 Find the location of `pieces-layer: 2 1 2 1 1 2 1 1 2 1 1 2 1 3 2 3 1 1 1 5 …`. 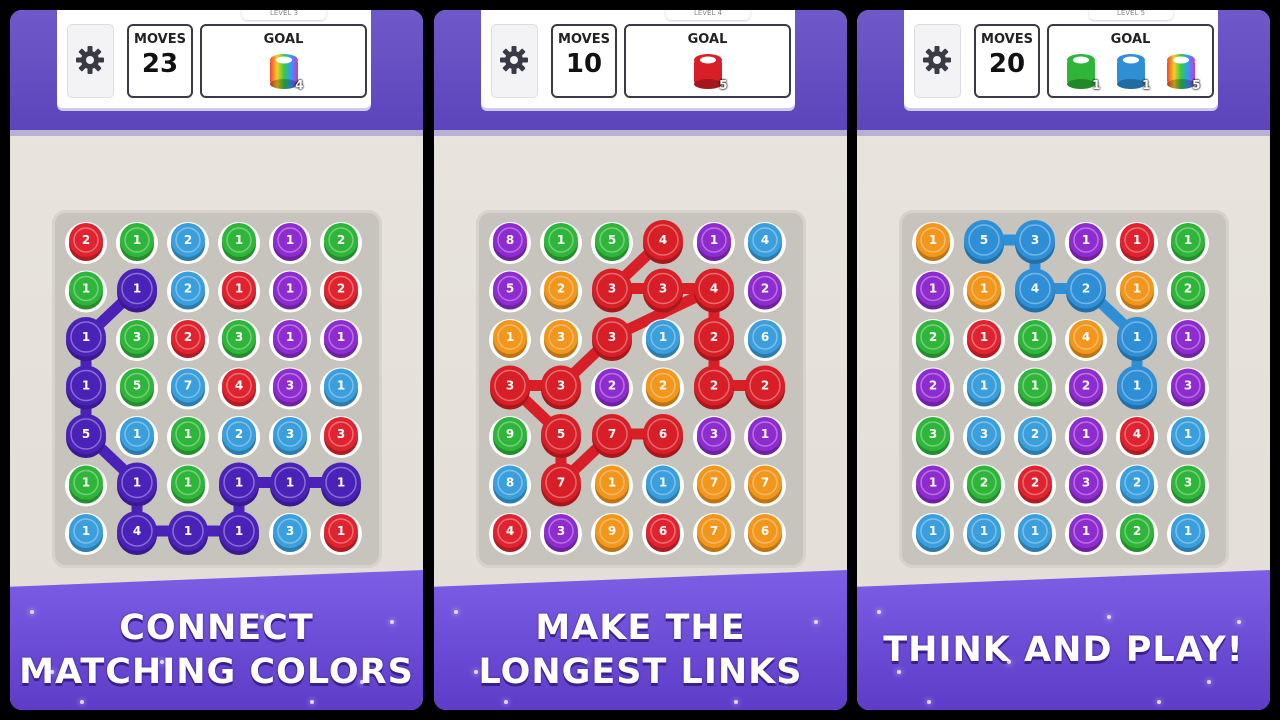

pieces-layer: 2 1 2 1 1 2 1 1 2 1 1 2 1 3 2 3 1 1 1 5 … is located at coordinates (213, 388).